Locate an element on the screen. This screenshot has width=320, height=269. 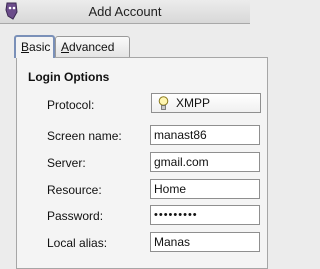
server-label: Server: is located at coordinates (66, 163).